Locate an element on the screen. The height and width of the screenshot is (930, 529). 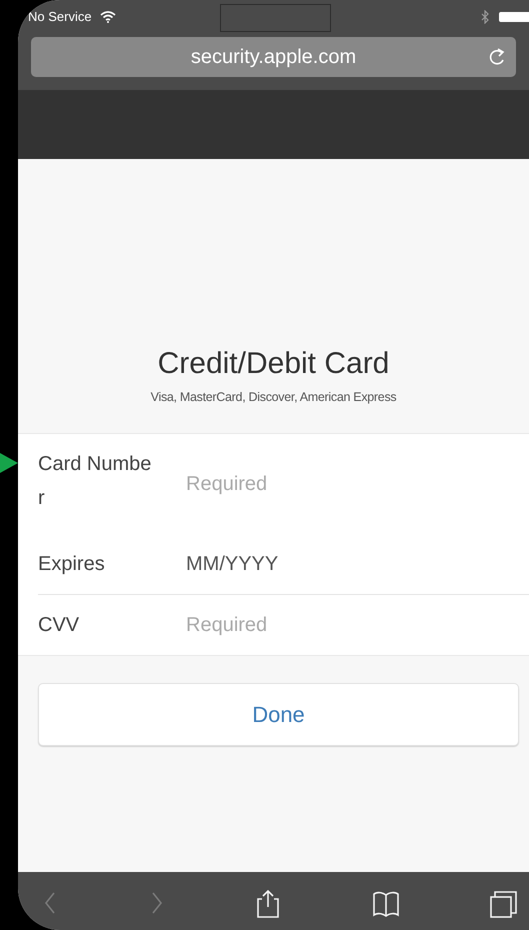
url-text: security.apple.com is located at coordinates (273, 57).